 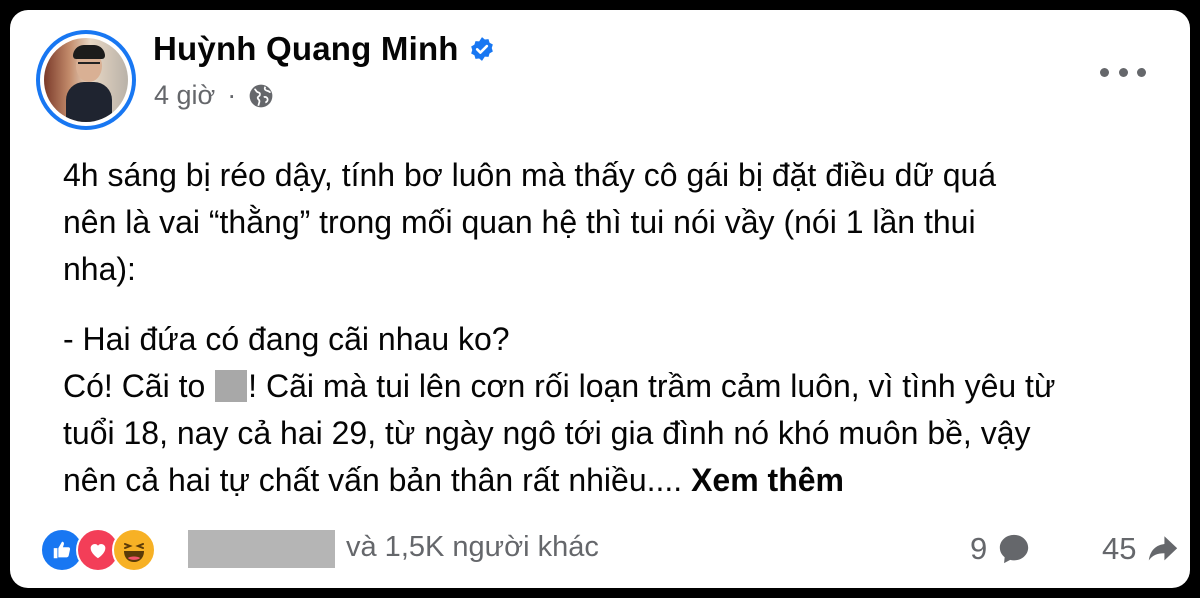 What do you see at coordinates (1123, 72) in the screenshot?
I see `more-options-icon` at bounding box center [1123, 72].